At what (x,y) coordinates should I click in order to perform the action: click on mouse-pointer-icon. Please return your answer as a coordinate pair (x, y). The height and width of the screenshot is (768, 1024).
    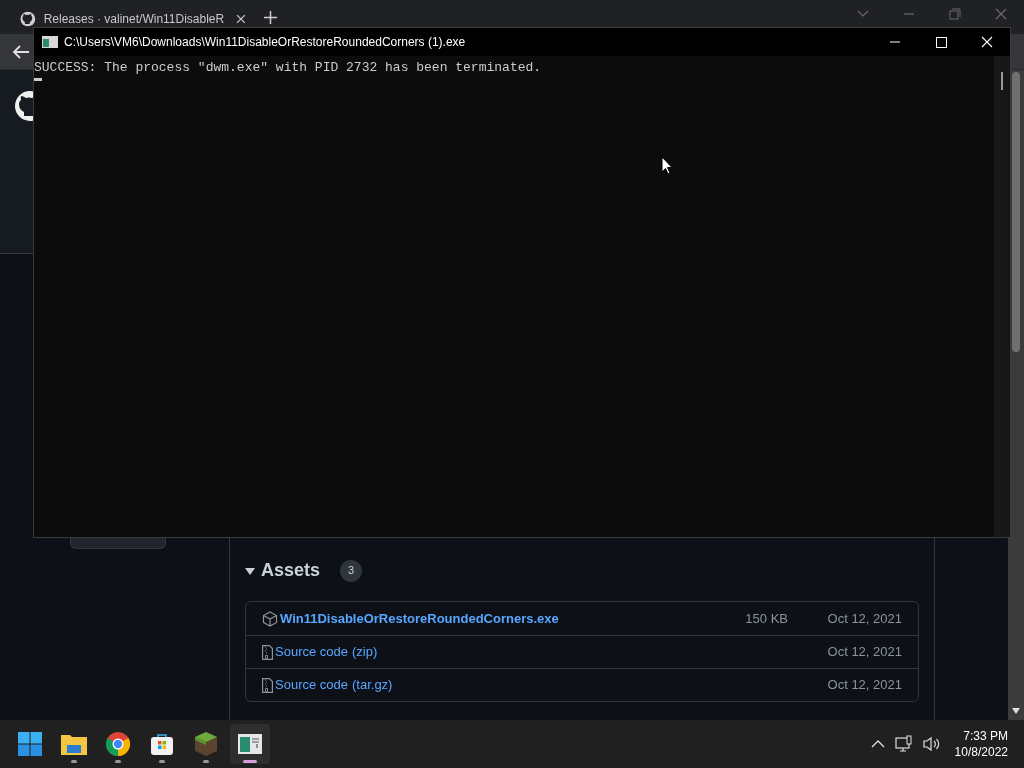
    Looking at the image, I should click on (667, 165).